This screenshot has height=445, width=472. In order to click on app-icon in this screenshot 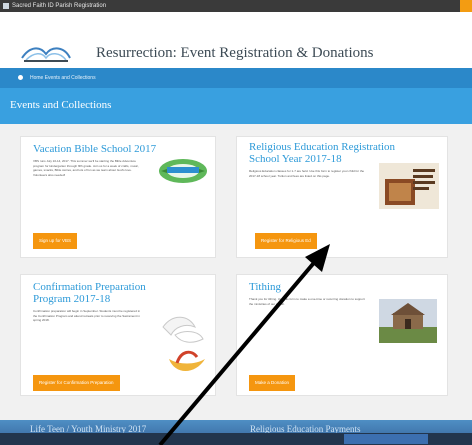, I will do `click(6, 6)`.